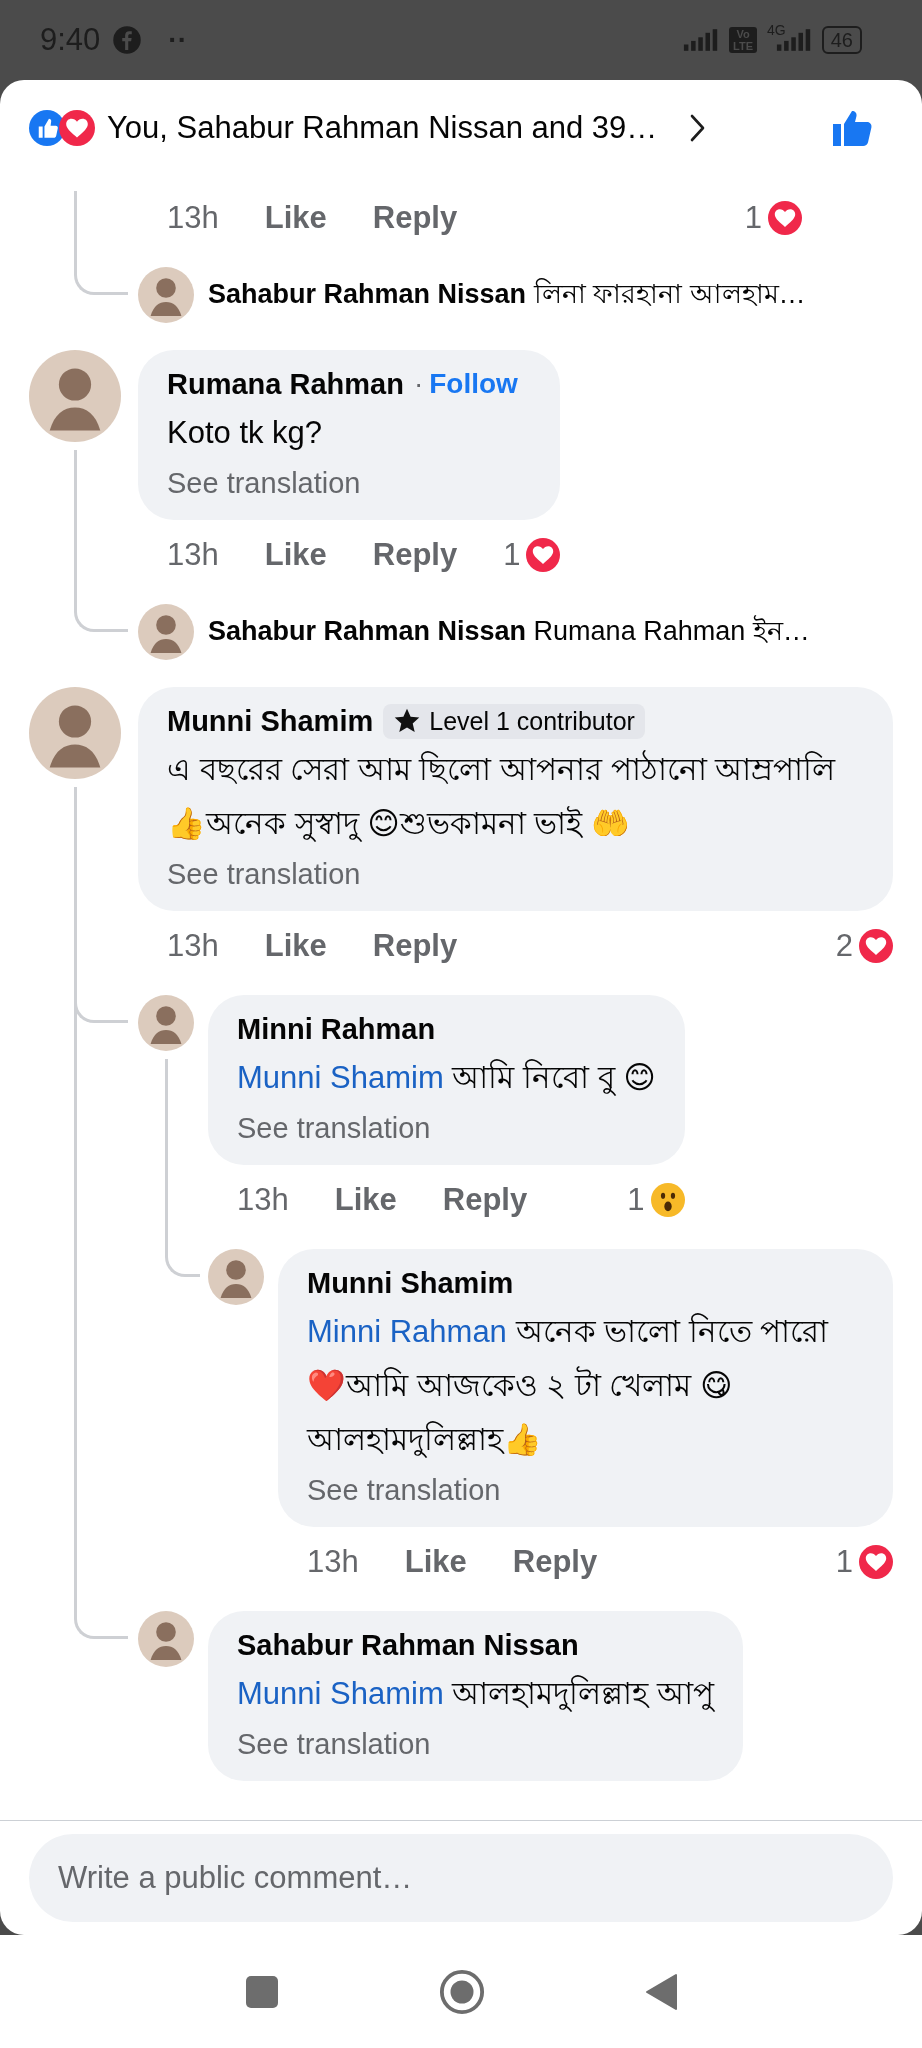 The image size is (922, 2048). Describe the element at coordinates (407, 1331) in the screenshot. I see `mention-link: Minni Rahman` at that location.